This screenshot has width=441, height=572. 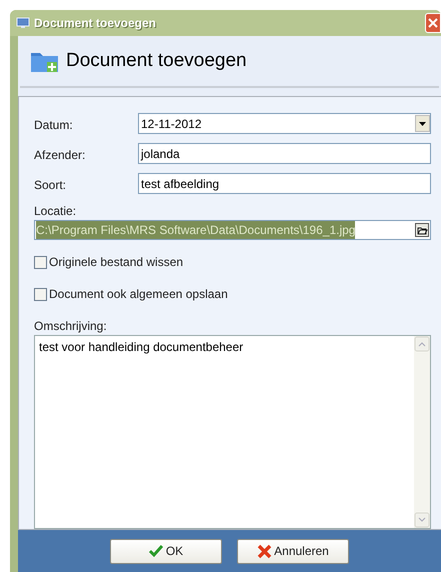 What do you see at coordinates (156, 60) in the screenshot?
I see `dialog-heading: Document toevoegen` at bounding box center [156, 60].